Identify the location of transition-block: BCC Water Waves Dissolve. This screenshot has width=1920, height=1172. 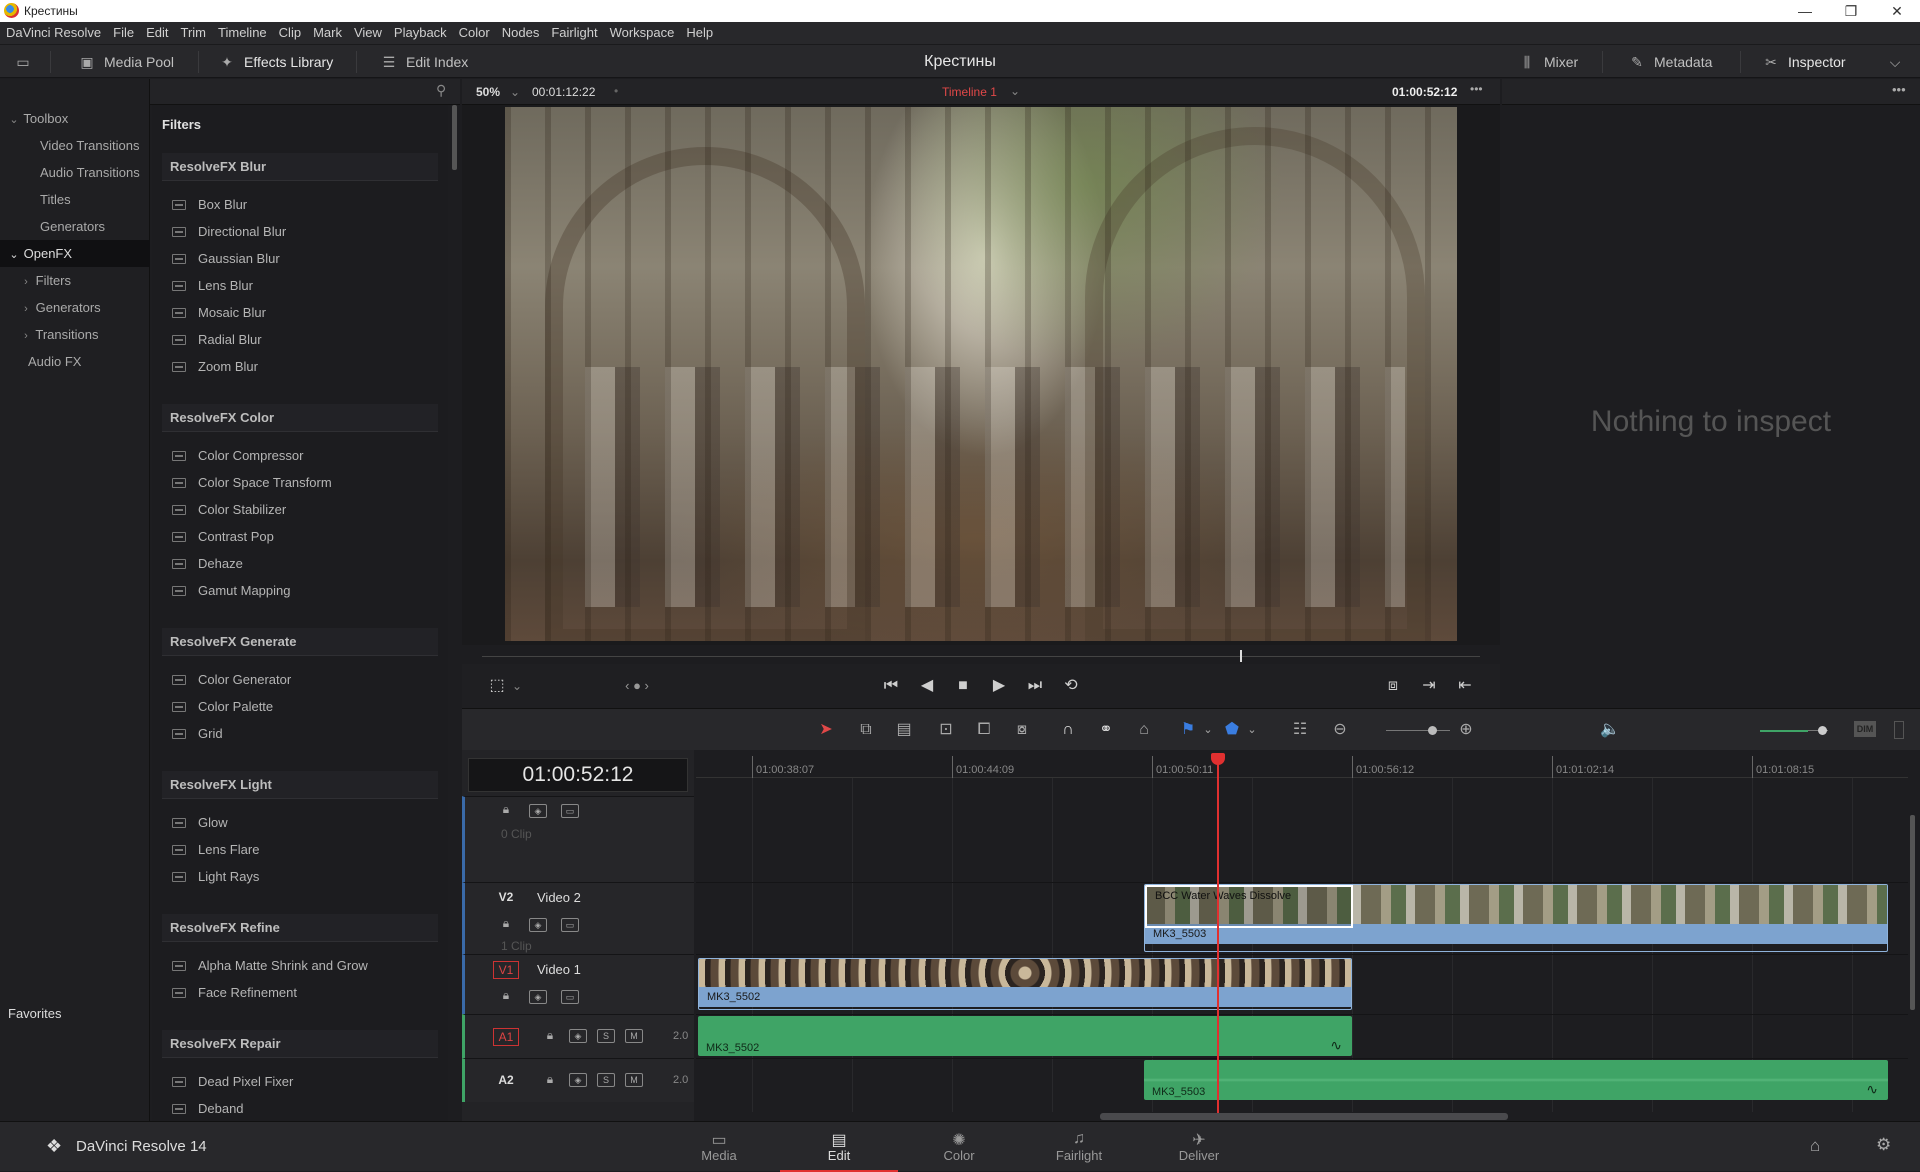
(1249, 906).